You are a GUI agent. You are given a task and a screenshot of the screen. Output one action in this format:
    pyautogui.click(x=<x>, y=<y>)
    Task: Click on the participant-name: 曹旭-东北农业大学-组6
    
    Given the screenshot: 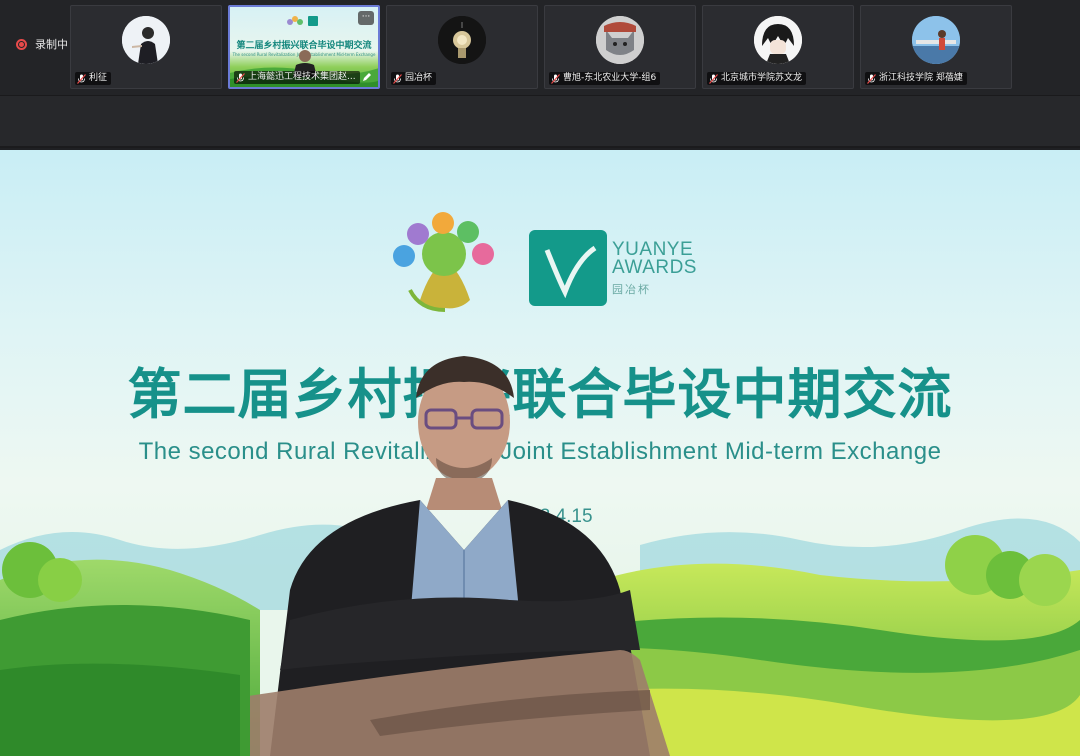 What is the action you would take?
    pyautogui.click(x=605, y=78)
    